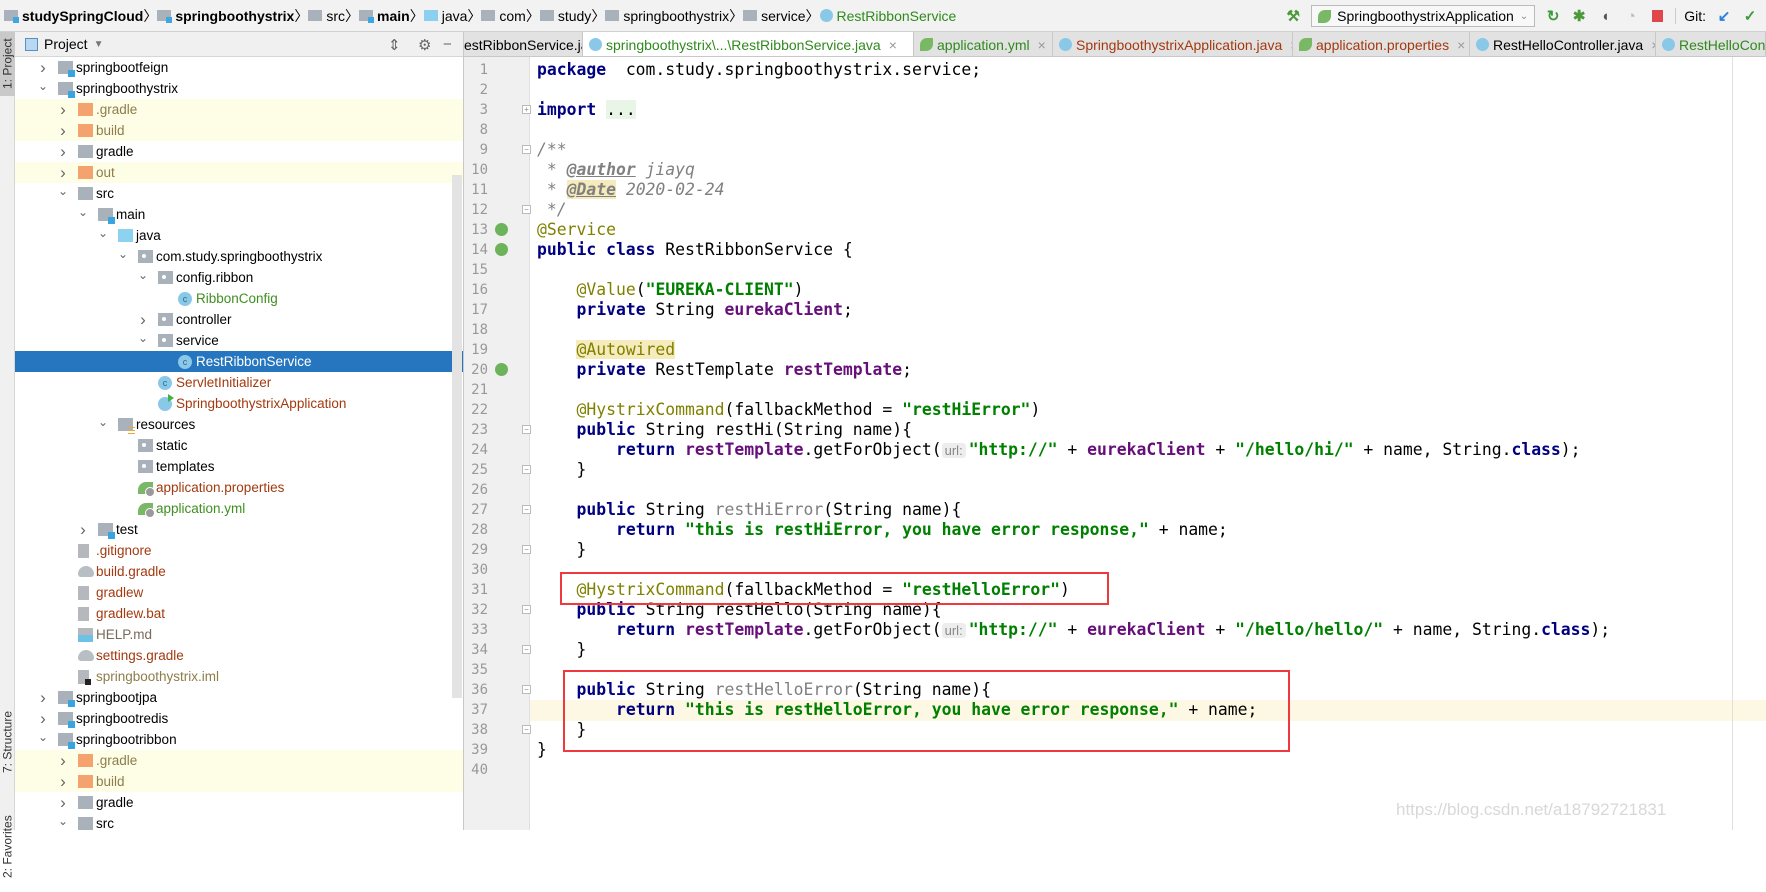 This screenshot has width=1766, height=892. Describe the element at coordinates (7, 64) in the screenshot. I see `project-tool-button: 1: Project` at that location.